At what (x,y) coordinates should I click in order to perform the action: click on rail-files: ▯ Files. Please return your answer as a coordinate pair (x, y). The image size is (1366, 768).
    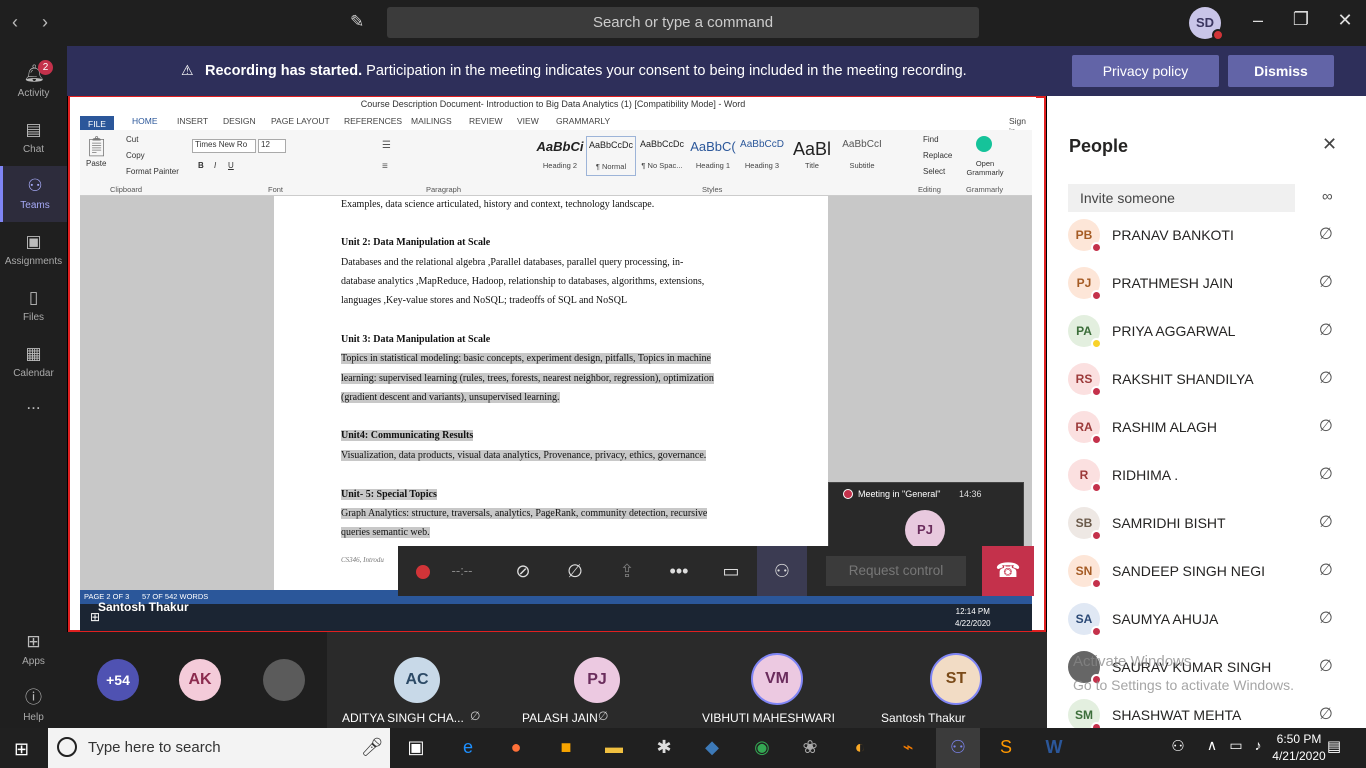
    Looking at the image, I should click on (33, 306).